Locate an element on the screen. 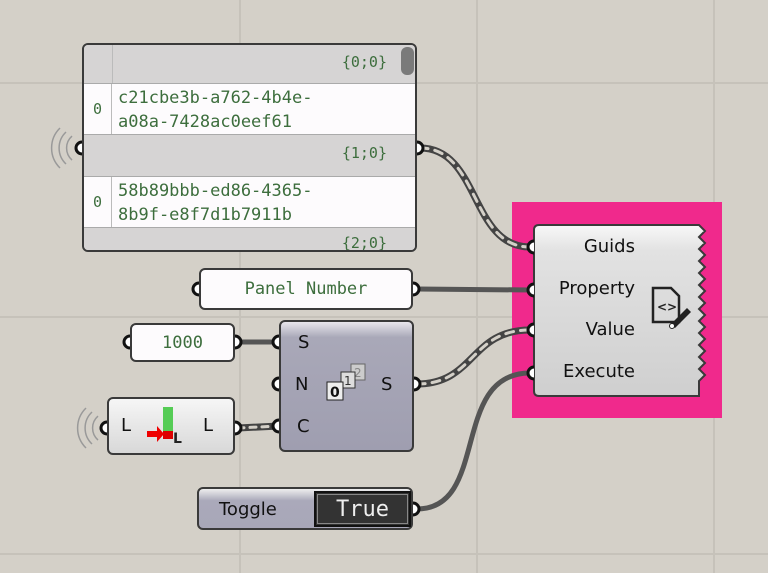 The width and height of the screenshot is (768, 573). list-length-component: L L L is located at coordinates (171, 426).